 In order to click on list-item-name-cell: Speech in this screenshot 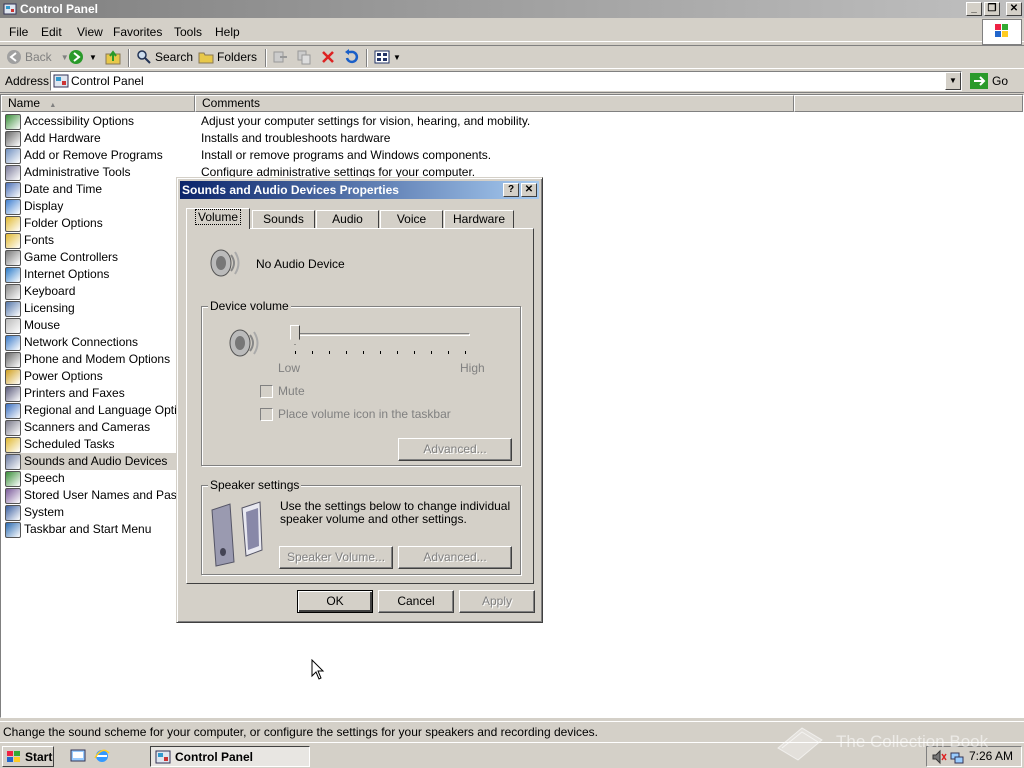, I will do `click(91, 478)`.